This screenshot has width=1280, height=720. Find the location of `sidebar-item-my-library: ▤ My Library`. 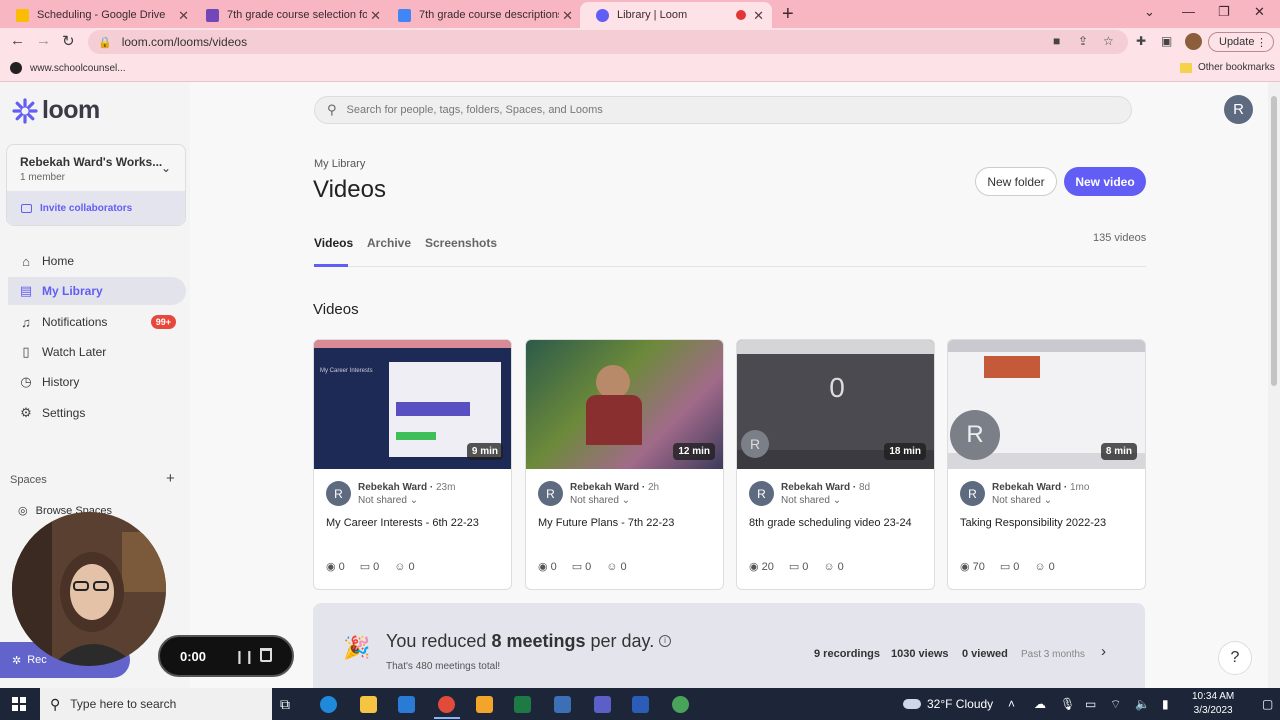

sidebar-item-my-library: ▤ My Library is located at coordinates (97, 291).